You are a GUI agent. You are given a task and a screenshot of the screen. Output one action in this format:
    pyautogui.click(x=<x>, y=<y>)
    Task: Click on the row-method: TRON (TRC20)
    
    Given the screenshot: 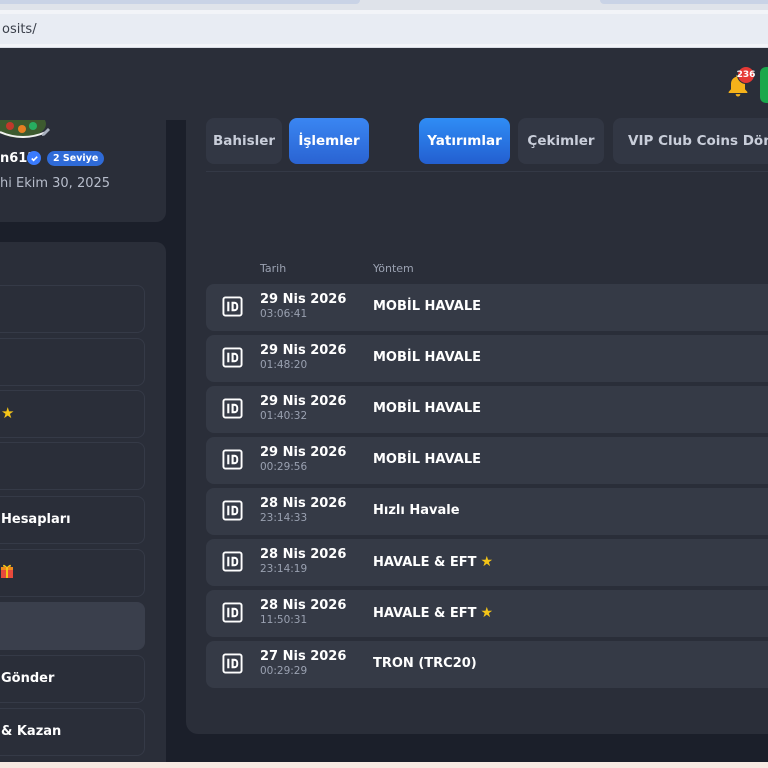 What is the action you would take?
    pyautogui.click(x=425, y=663)
    